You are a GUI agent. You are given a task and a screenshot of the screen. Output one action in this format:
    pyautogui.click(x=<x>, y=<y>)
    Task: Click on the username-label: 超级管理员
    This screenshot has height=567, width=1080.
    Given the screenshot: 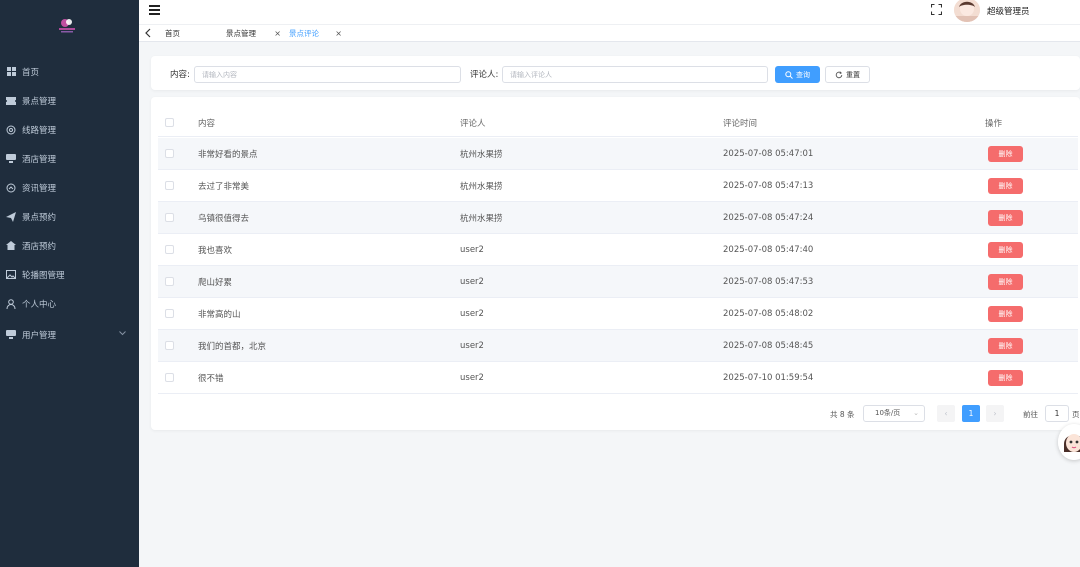 What is the action you would take?
    pyautogui.click(x=1008, y=11)
    